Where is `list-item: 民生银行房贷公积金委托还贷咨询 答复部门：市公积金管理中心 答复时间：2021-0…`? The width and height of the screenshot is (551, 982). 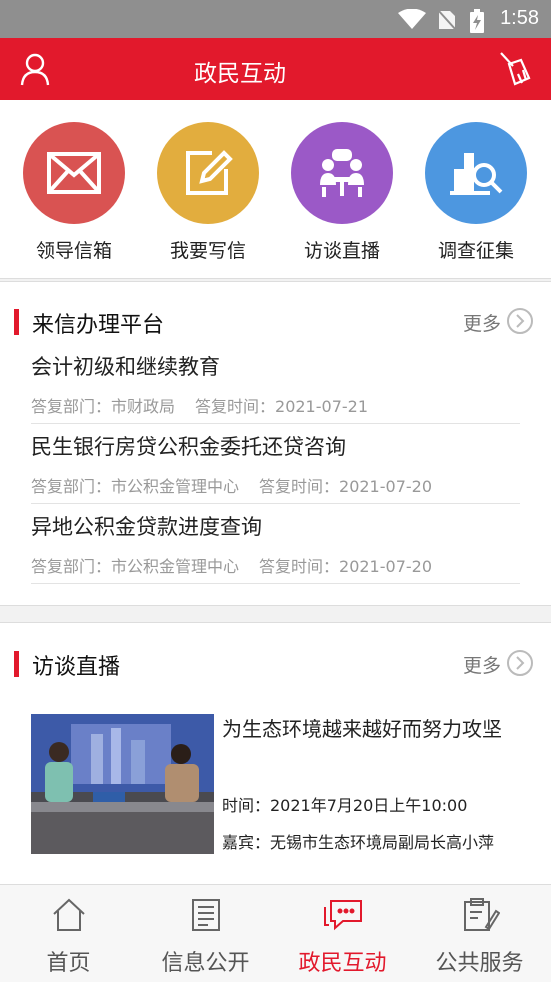 list-item: 民生银行房贷公积金委托还贷咨询 答复部门：市公积金管理中心 答复时间：2021-0… is located at coordinates (275, 463).